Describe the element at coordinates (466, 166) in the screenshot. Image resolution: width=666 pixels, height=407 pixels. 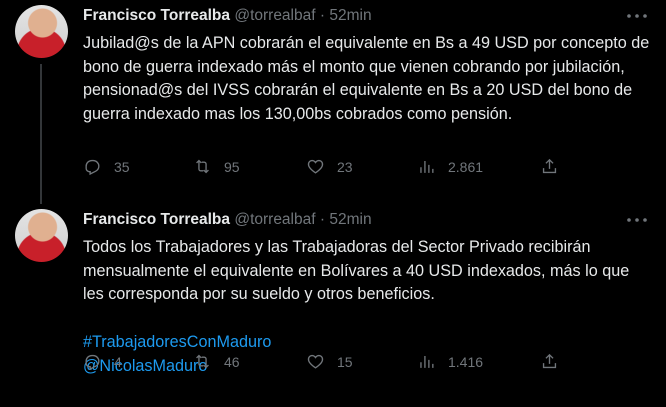
I see `view-count: 2.861` at that location.